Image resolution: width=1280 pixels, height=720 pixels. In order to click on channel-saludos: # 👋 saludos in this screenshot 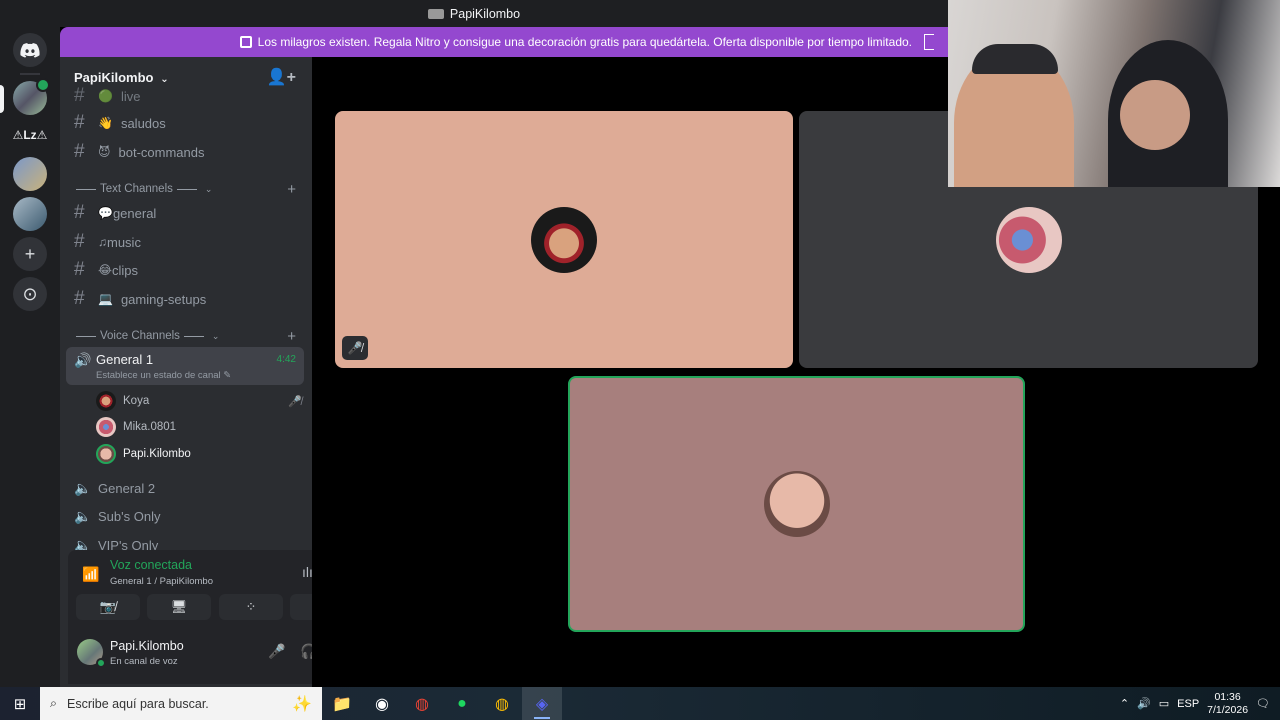, I will do `click(120, 123)`.